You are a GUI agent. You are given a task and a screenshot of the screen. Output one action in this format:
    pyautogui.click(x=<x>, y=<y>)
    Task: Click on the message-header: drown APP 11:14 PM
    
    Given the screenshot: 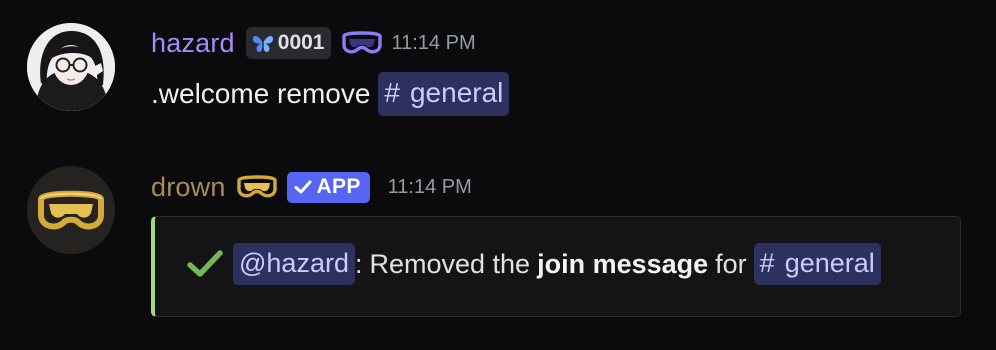 What is the action you would take?
    pyautogui.click(x=311, y=187)
    